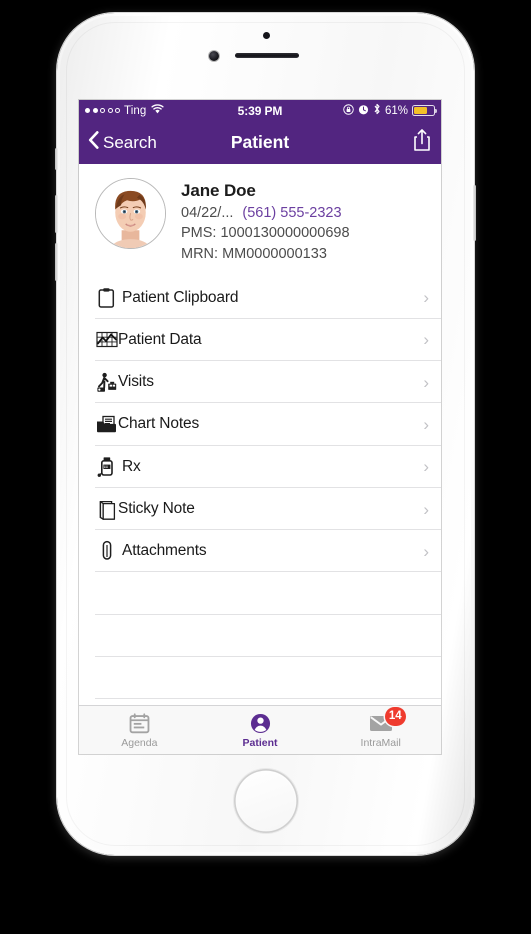  What do you see at coordinates (260, 110) in the screenshot?
I see `status-bar: Ting 5:39 PM 61%` at bounding box center [260, 110].